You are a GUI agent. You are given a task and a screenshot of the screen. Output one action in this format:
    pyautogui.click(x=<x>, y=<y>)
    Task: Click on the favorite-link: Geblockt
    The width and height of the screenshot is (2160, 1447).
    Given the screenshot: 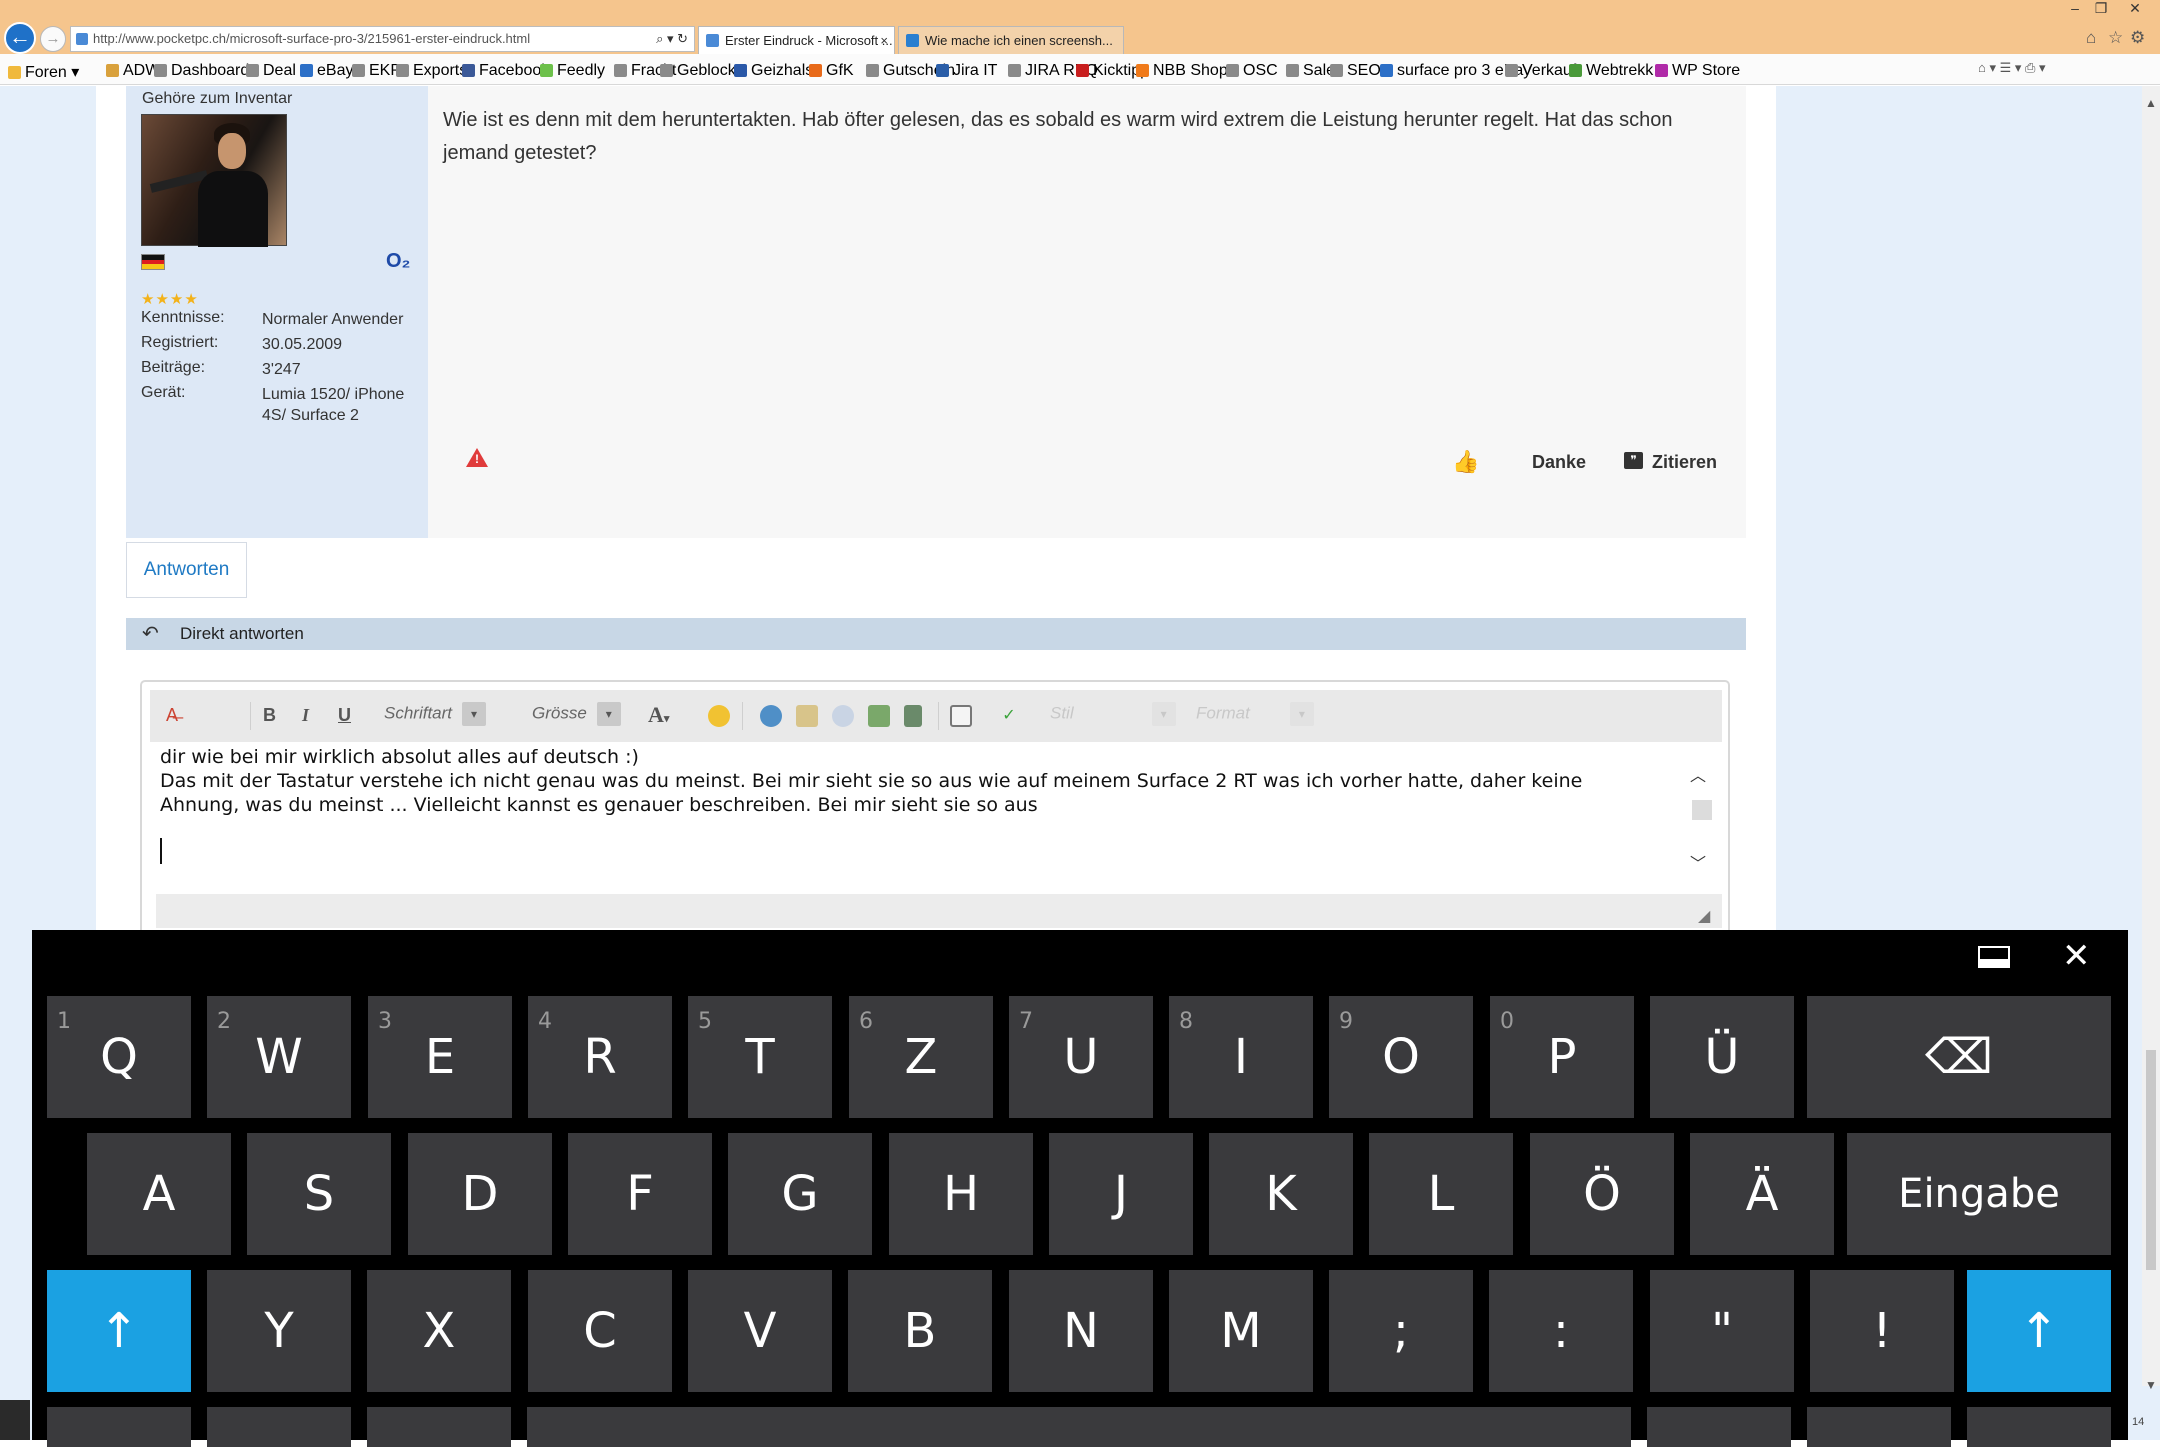 What is the action you would take?
    pyautogui.click(x=700, y=71)
    